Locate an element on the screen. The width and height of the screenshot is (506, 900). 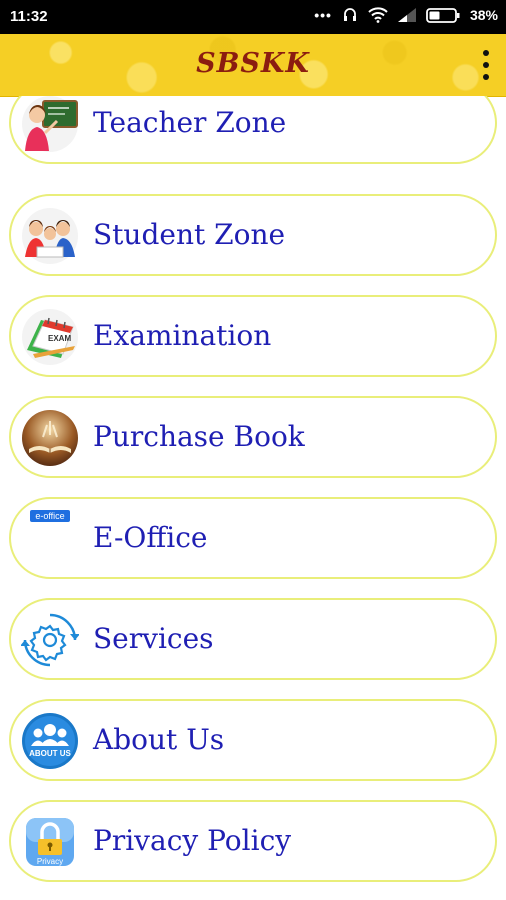
privacy-lock-icon: Privacy is located at coordinates (50, 842).